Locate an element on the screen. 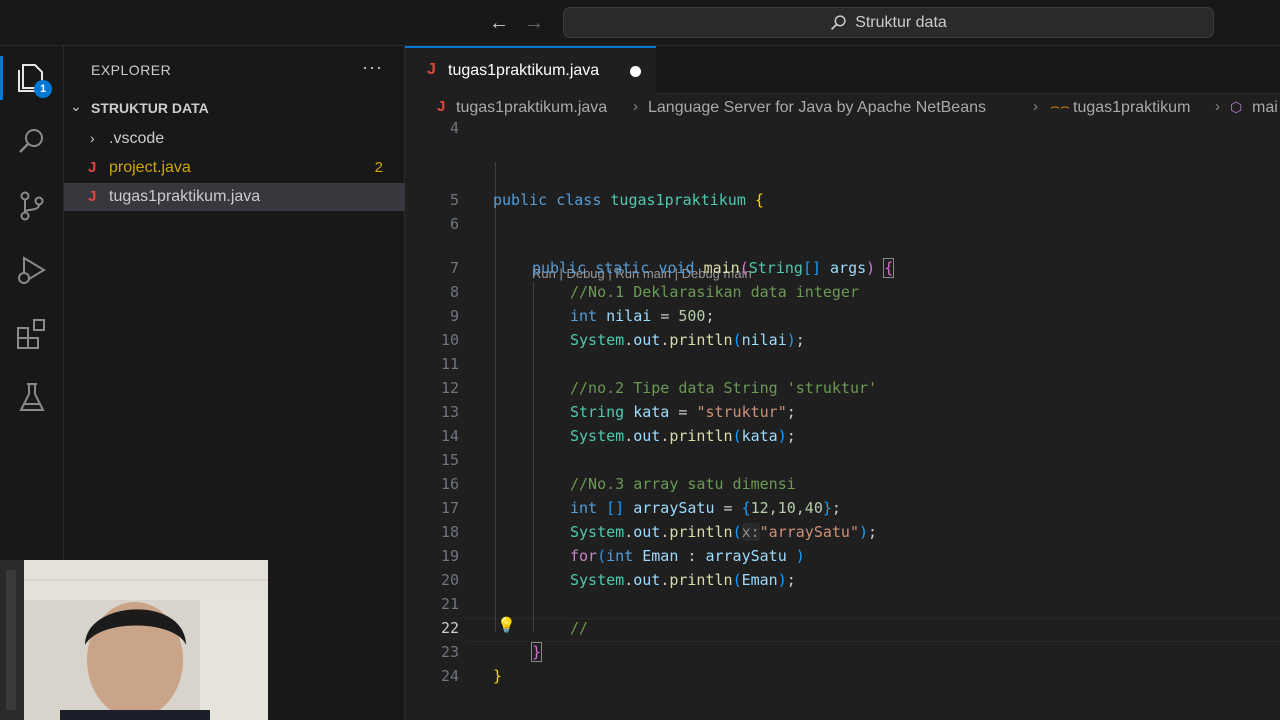 This screenshot has width=1280, height=720. run-debug-icon is located at coordinates (32, 270).